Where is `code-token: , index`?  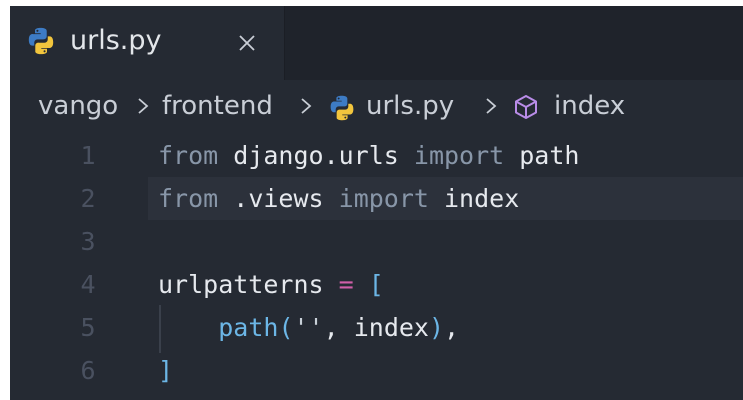
code-token: , index is located at coordinates (376, 327).